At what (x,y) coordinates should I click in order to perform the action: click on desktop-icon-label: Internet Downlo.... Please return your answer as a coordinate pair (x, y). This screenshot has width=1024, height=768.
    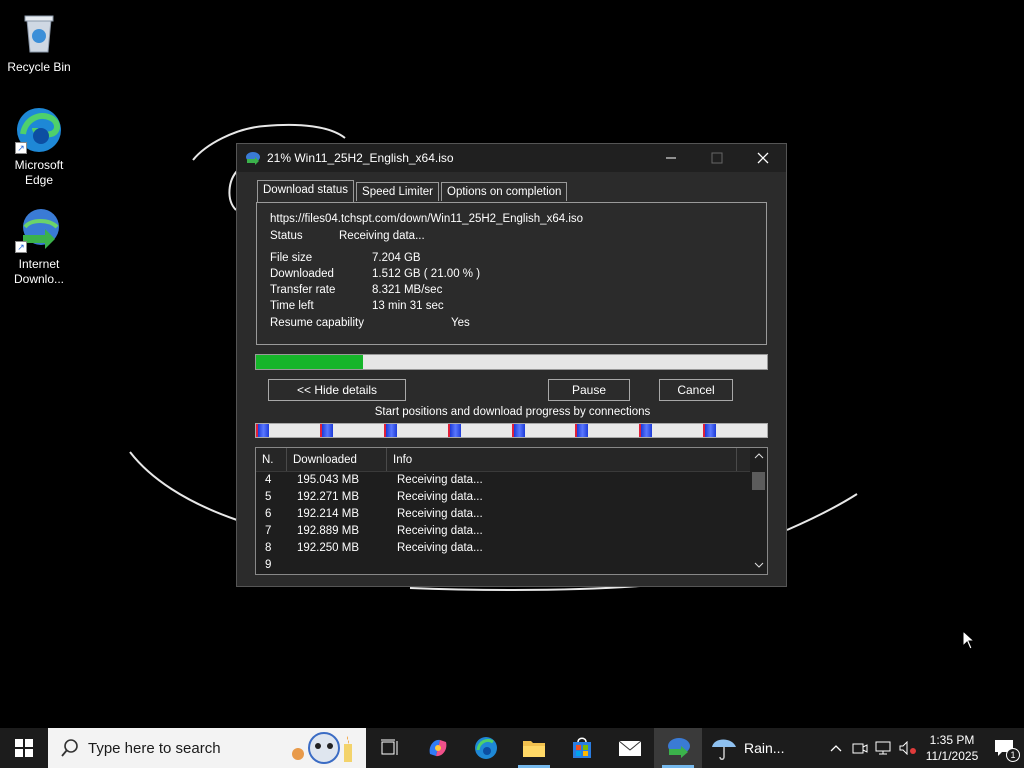
    Looking at the image, I should click on (39, 271).